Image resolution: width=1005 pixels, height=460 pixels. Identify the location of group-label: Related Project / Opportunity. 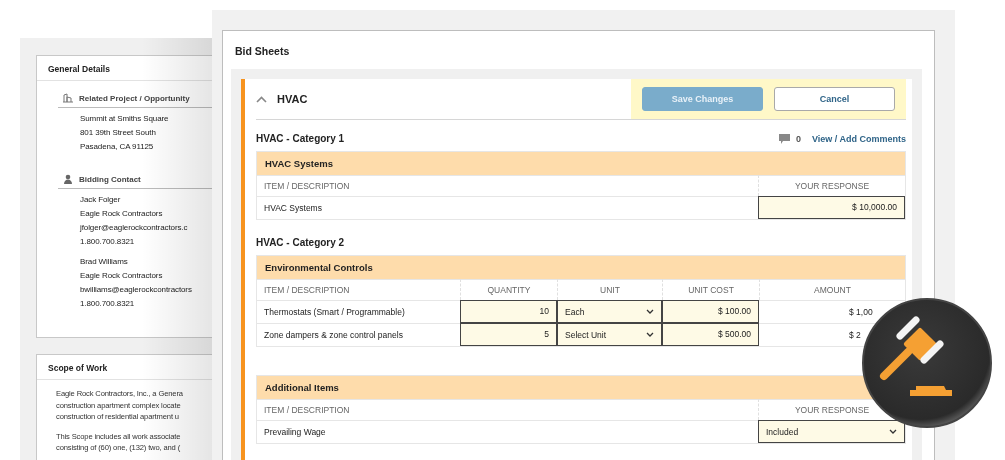
(134, 98).